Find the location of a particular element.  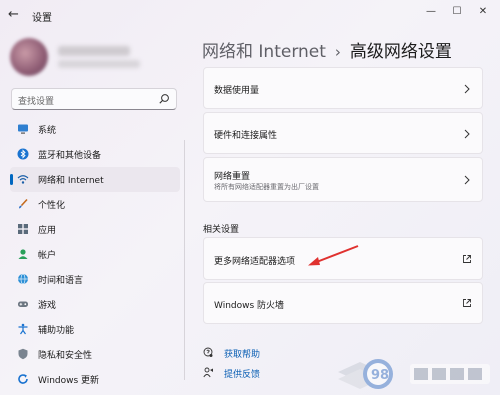

accessibility-icon is located at coordinates (23, 329).